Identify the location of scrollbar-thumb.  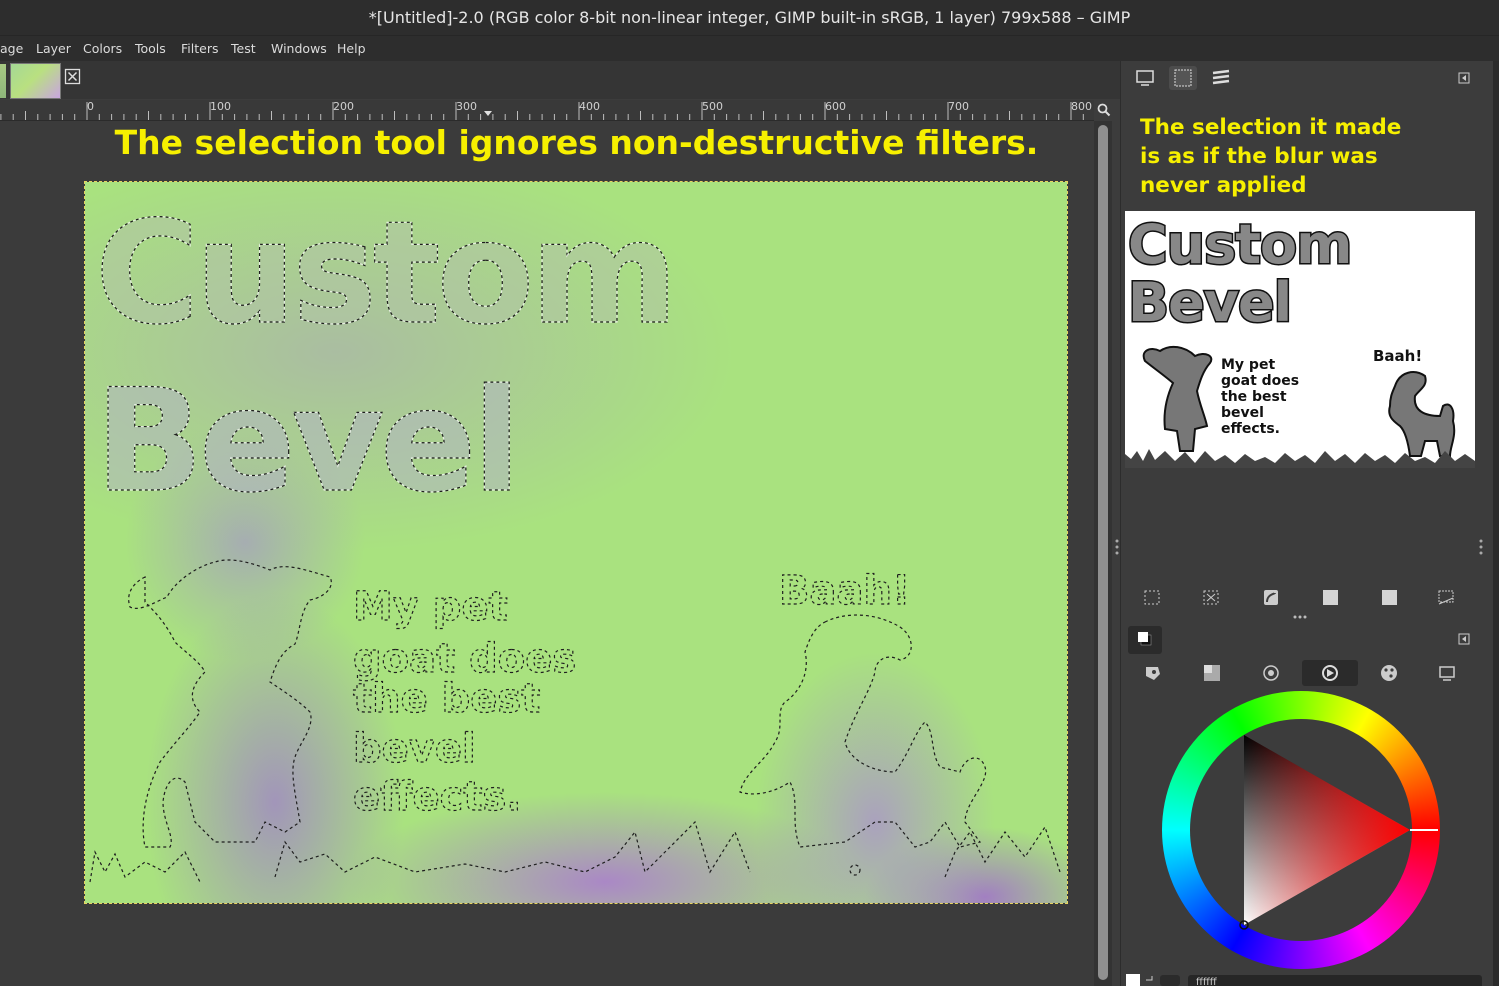
(1103, 552).